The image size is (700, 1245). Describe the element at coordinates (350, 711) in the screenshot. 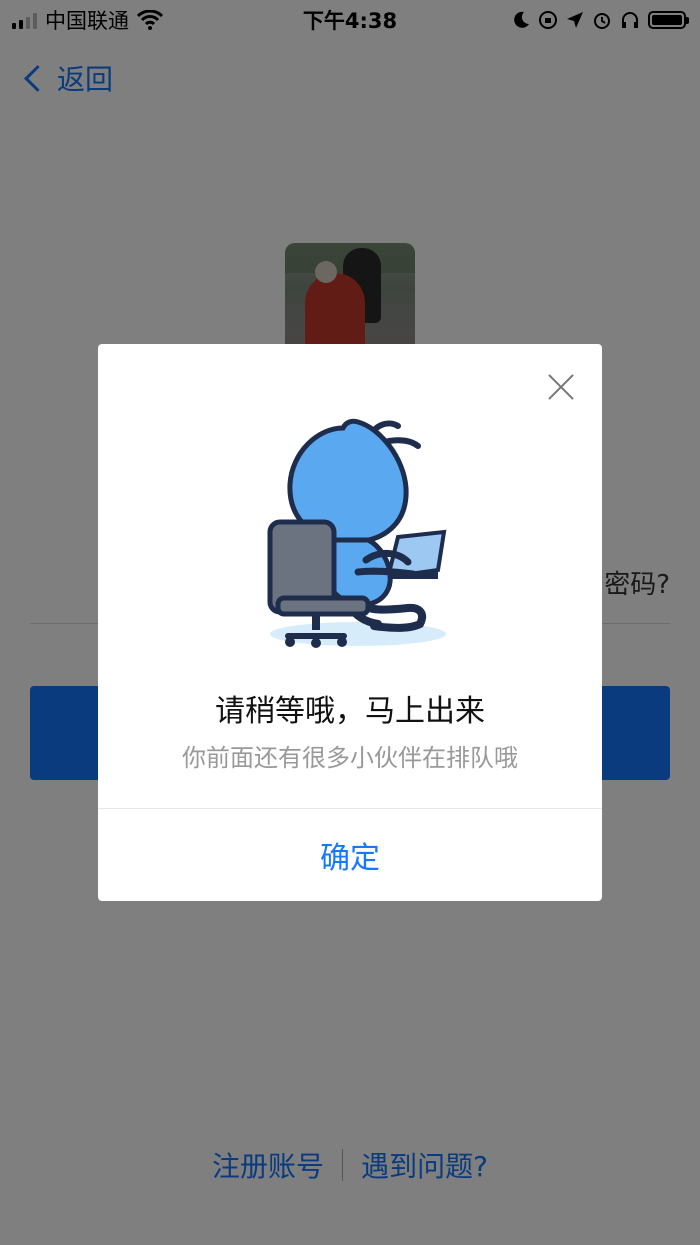

I see `dialog-title: 请稍等哦，马上出来` at that location.